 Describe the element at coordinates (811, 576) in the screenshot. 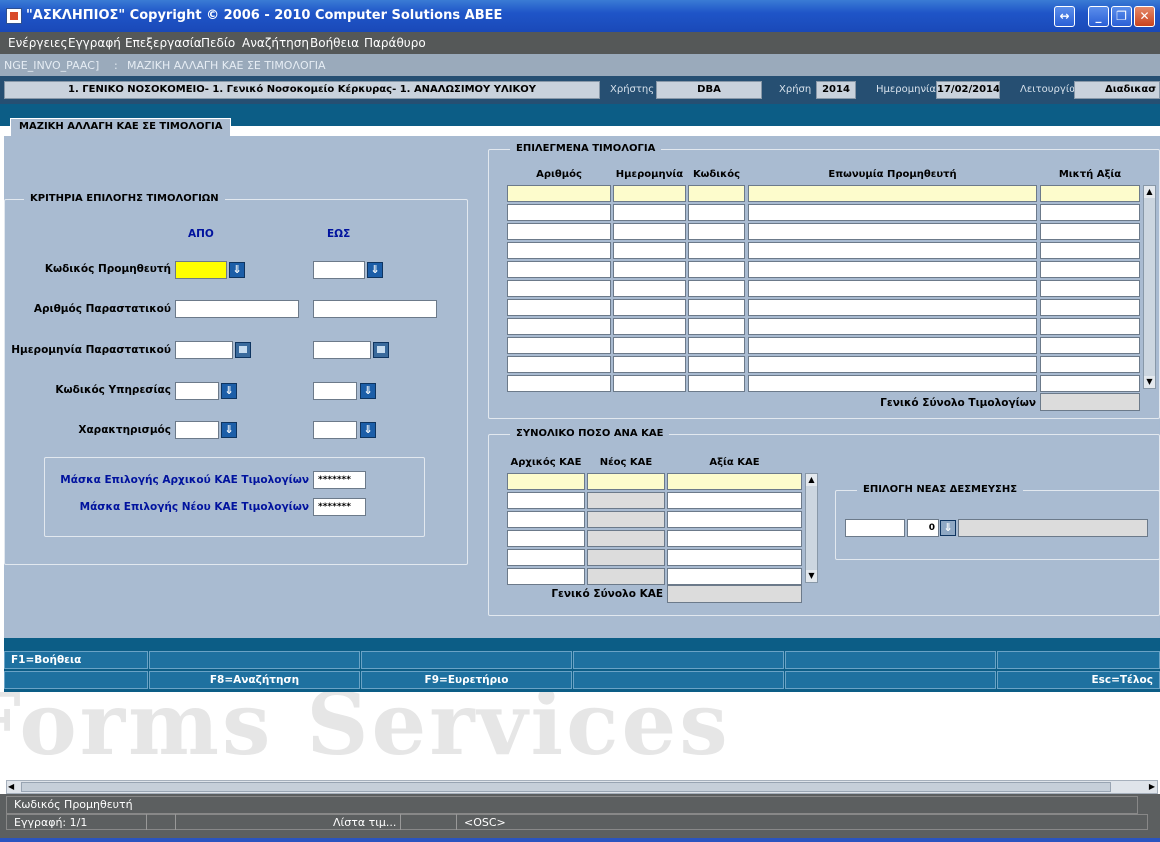

I see `kae-scroll-down-icon: ▼` at that location.